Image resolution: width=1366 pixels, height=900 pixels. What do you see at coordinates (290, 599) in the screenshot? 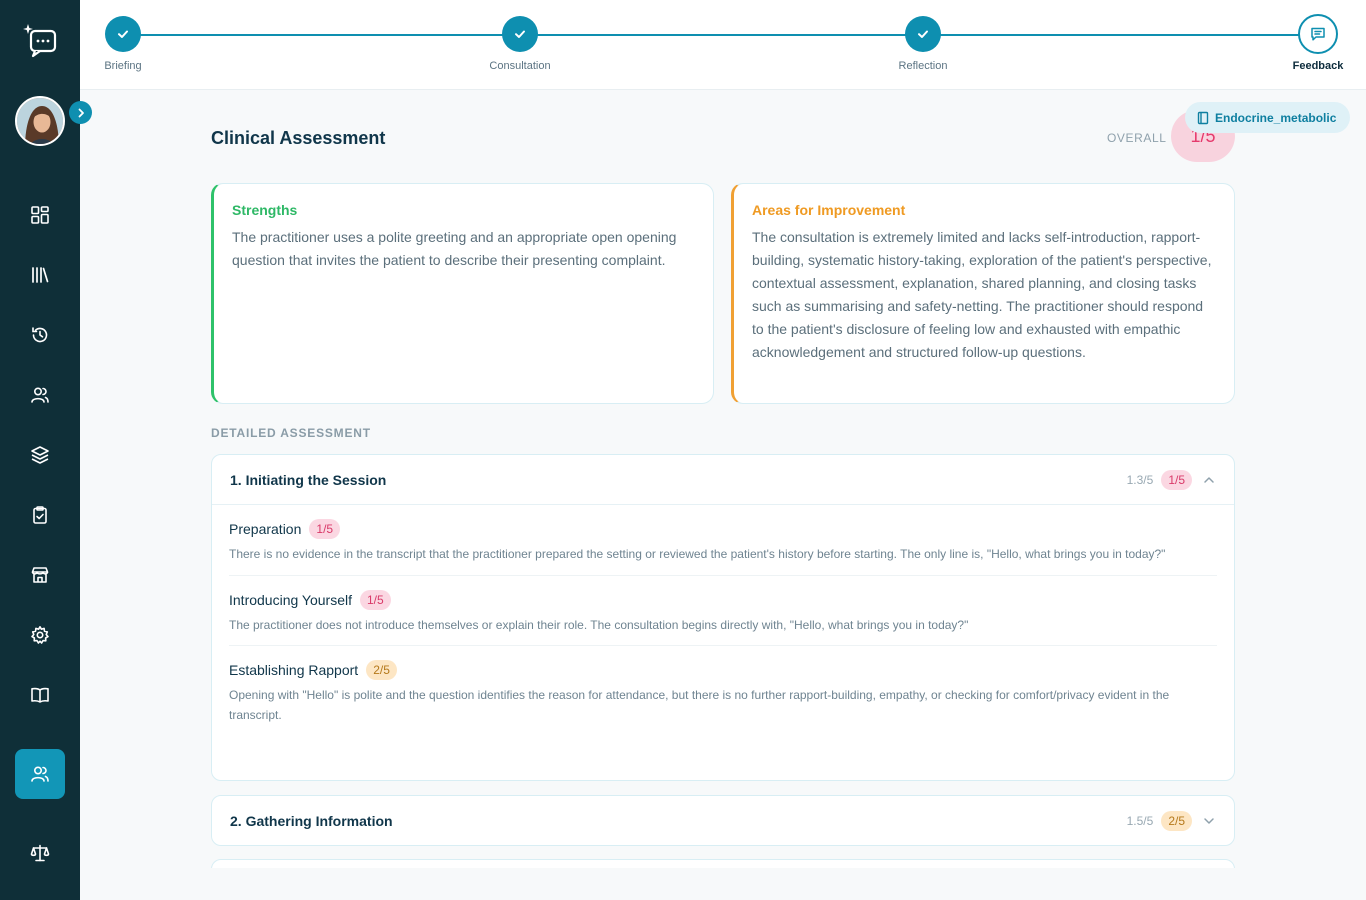
I see `item-name: Introducing Yourself` at bounding box center [290, 599].